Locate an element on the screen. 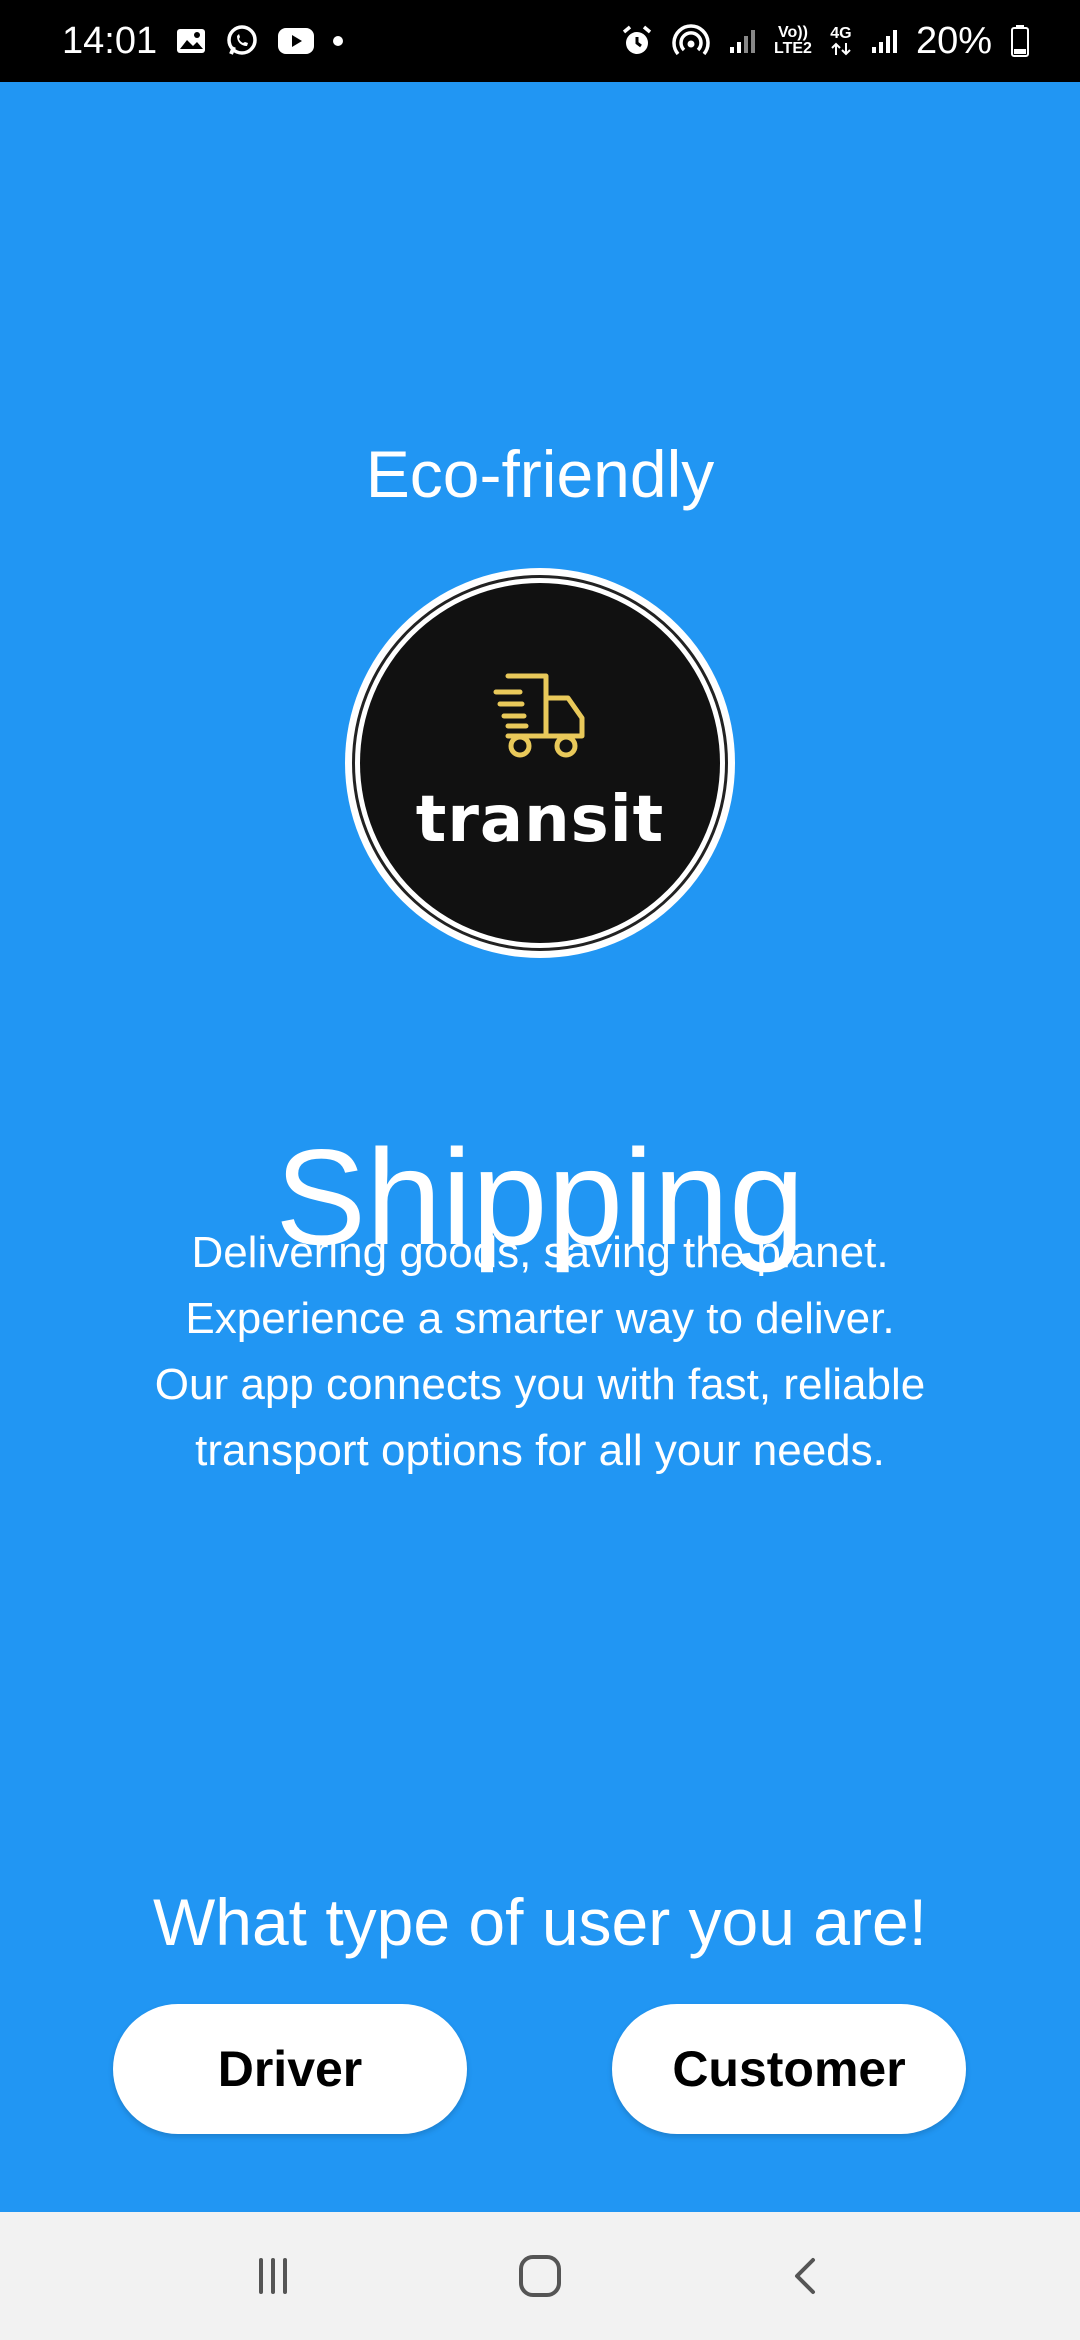 The image size is (1080, 2340). truck-icon is located at coordinates (540, 717).